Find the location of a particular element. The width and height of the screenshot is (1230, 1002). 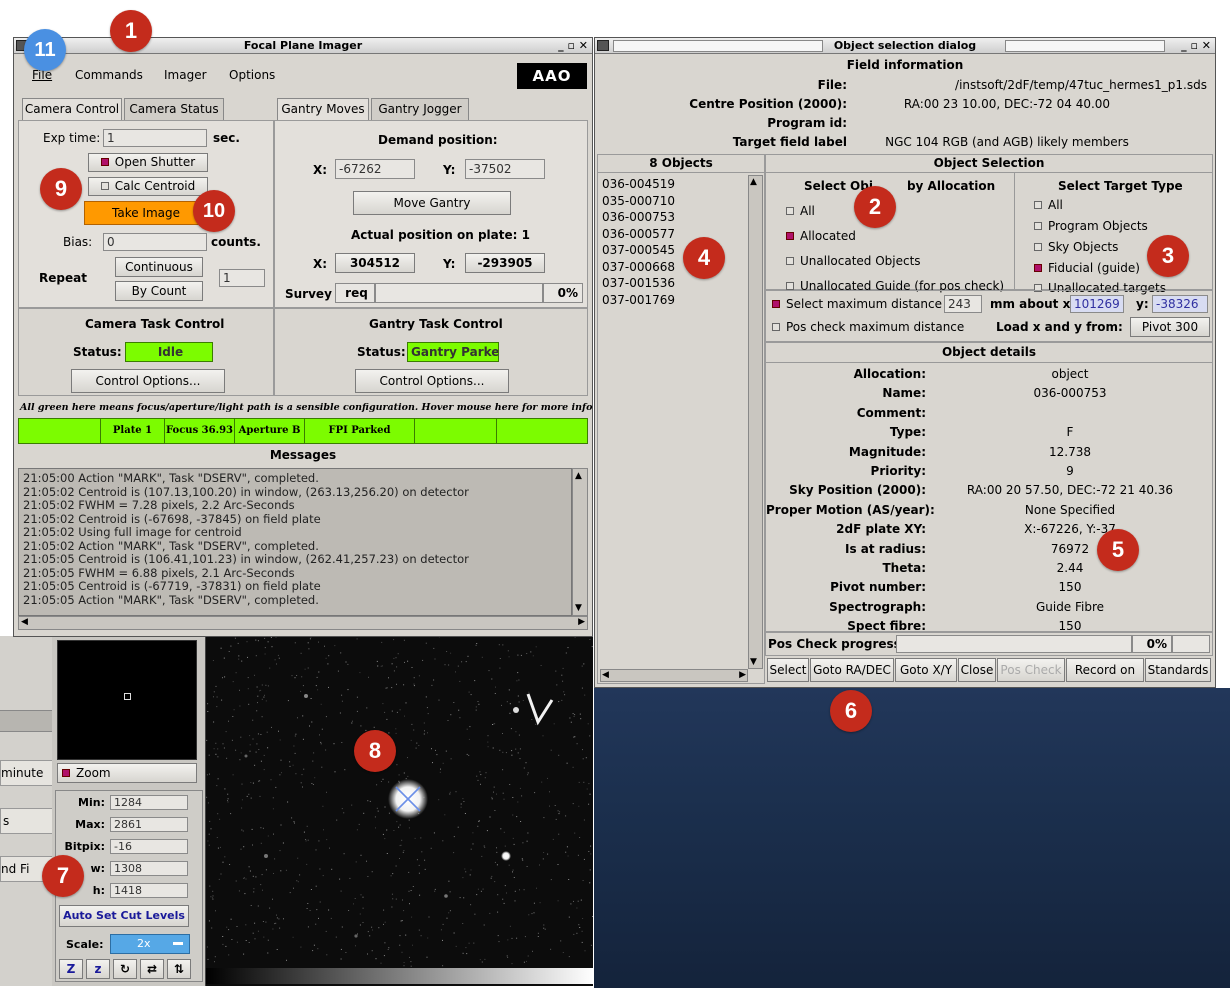

load-xy-button: Pivot 300 is located at coordinates (1170, 327).